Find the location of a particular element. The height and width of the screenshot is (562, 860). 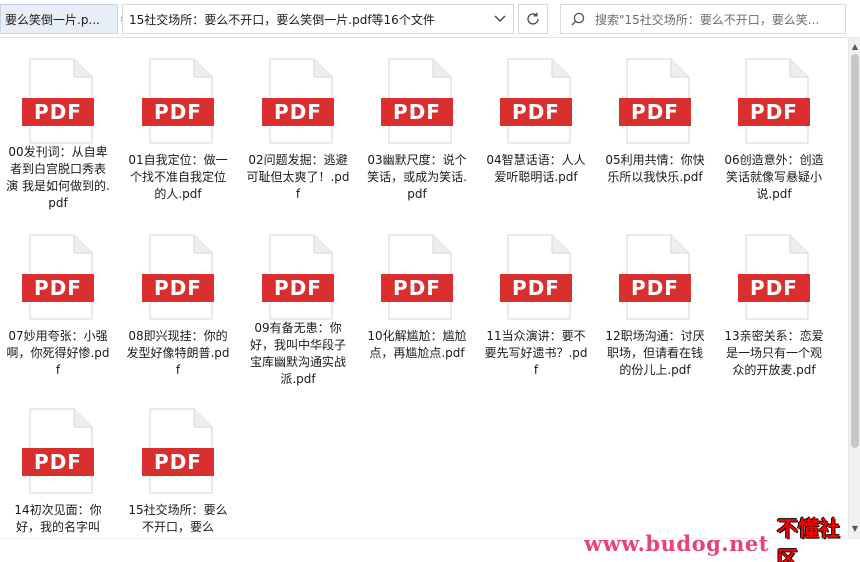

file-name: 07妙用夸张：小强啊，你死得好惨.pdf is located at coordinates (58, 353).